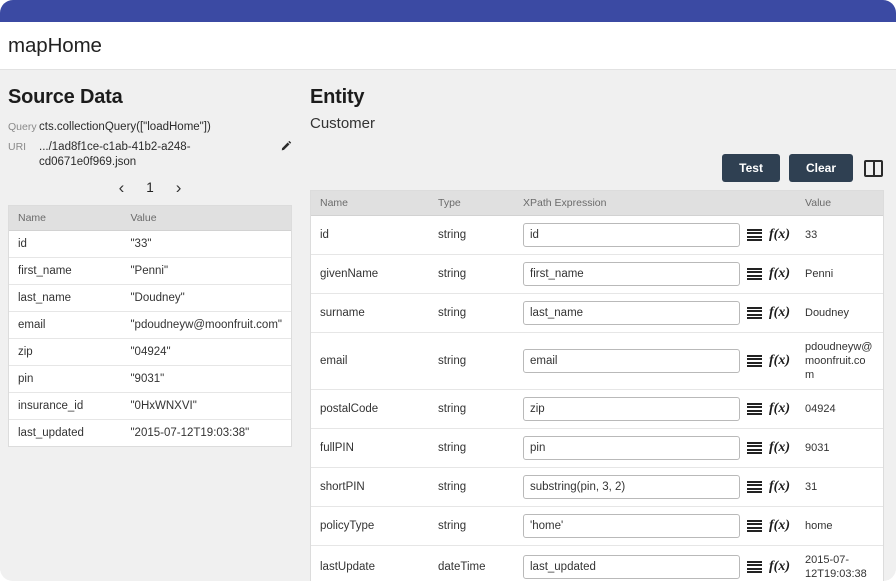  Describe the element at coordinates (820, 168) in the screenshot. I see `clear-button: Clear` at that location.